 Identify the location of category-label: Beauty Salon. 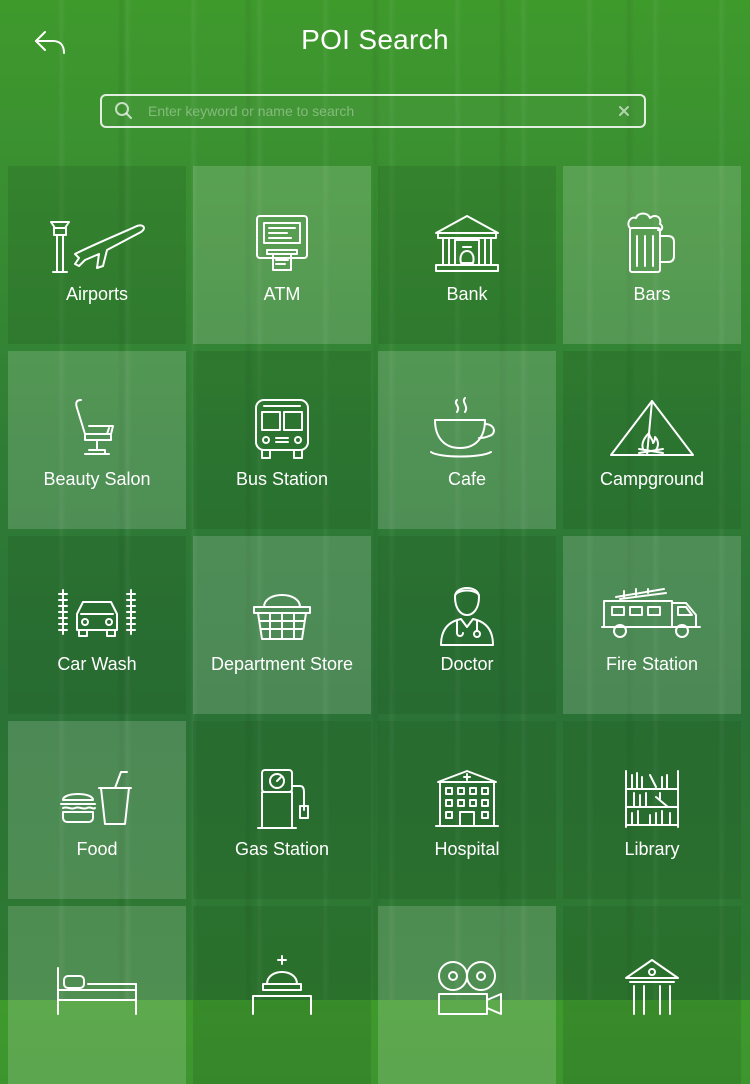
(97, 479).